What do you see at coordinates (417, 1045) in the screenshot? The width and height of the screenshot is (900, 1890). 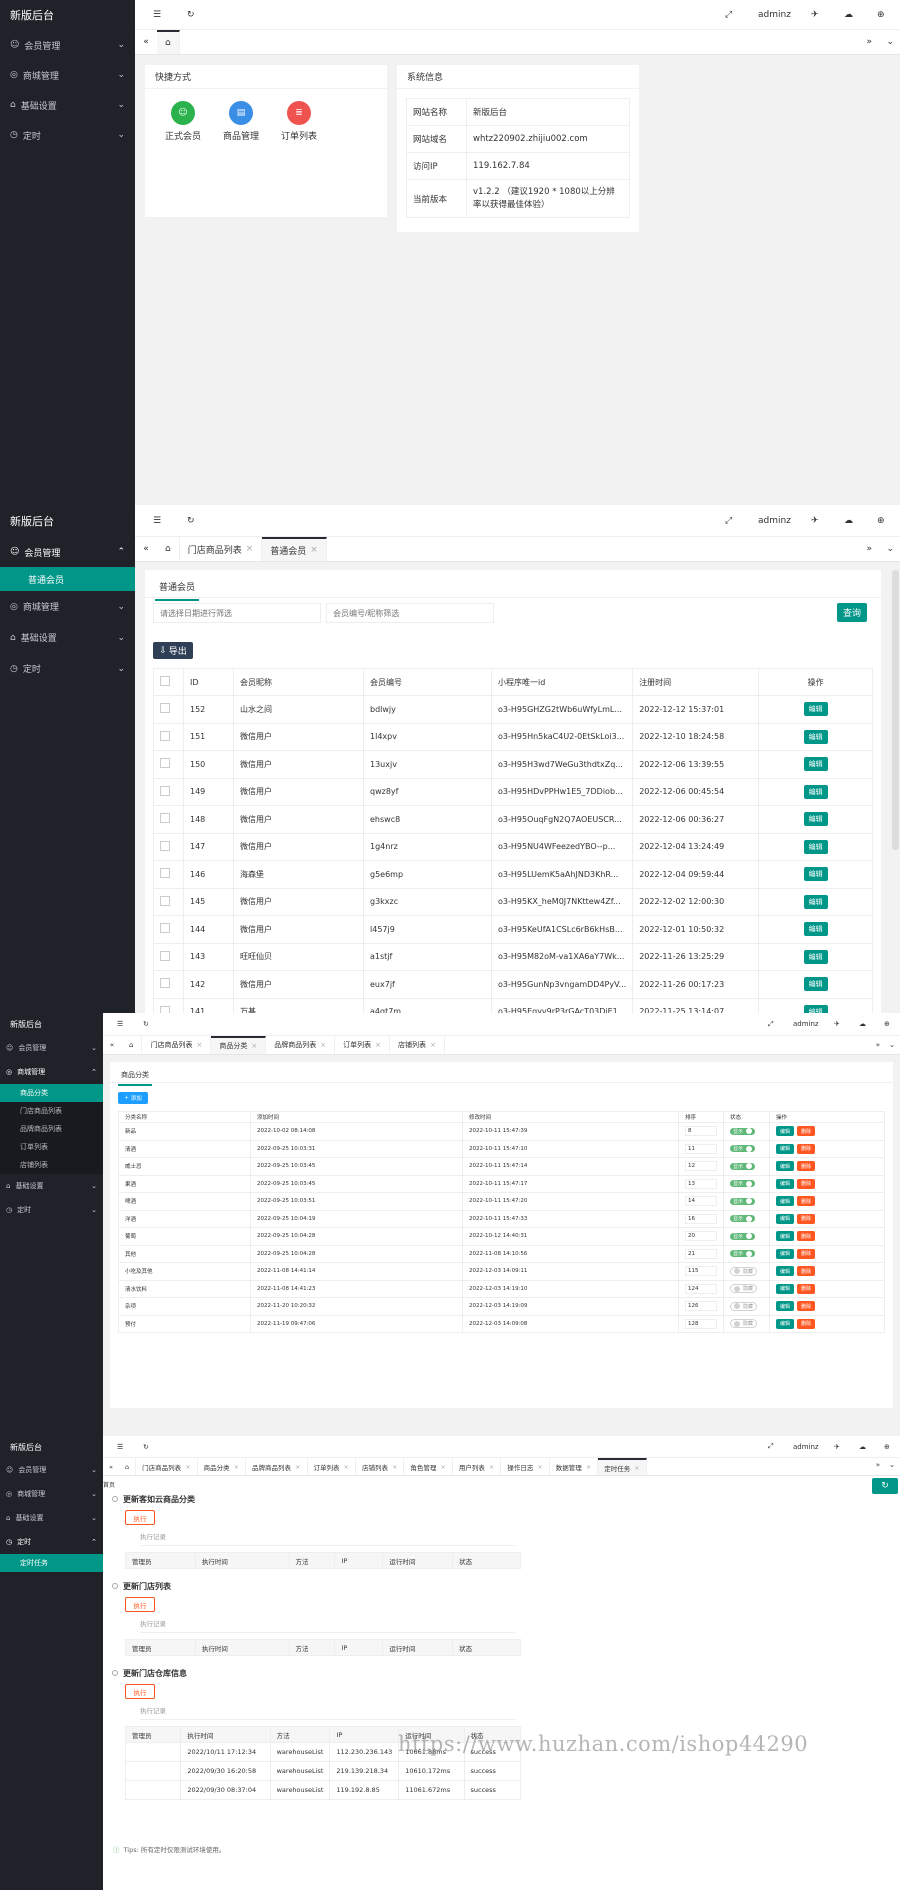 I see `tab-shops: 店铺列表 ×` at bounding box center [417, 1045].